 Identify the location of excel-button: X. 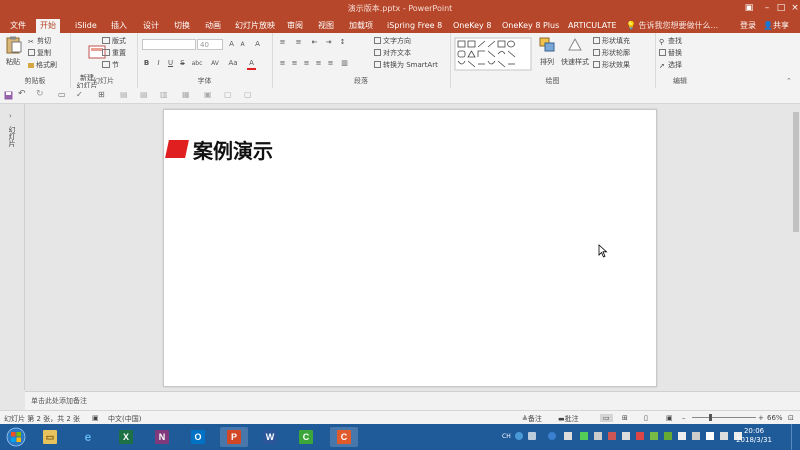
(126, 437).